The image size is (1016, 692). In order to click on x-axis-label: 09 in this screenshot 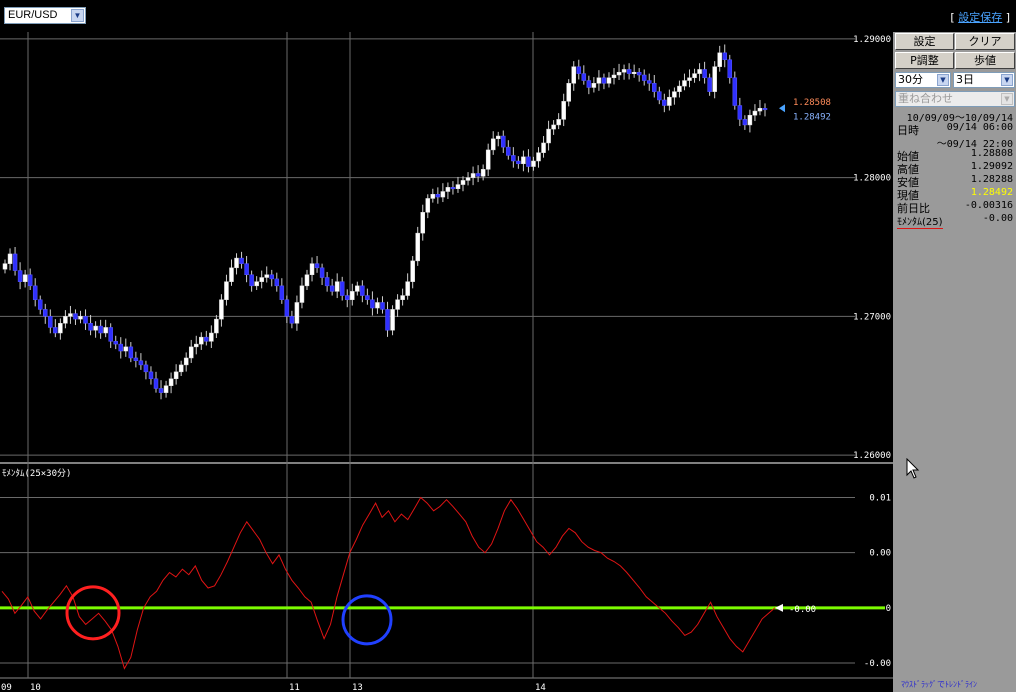, I will do `click(6, 687)`.